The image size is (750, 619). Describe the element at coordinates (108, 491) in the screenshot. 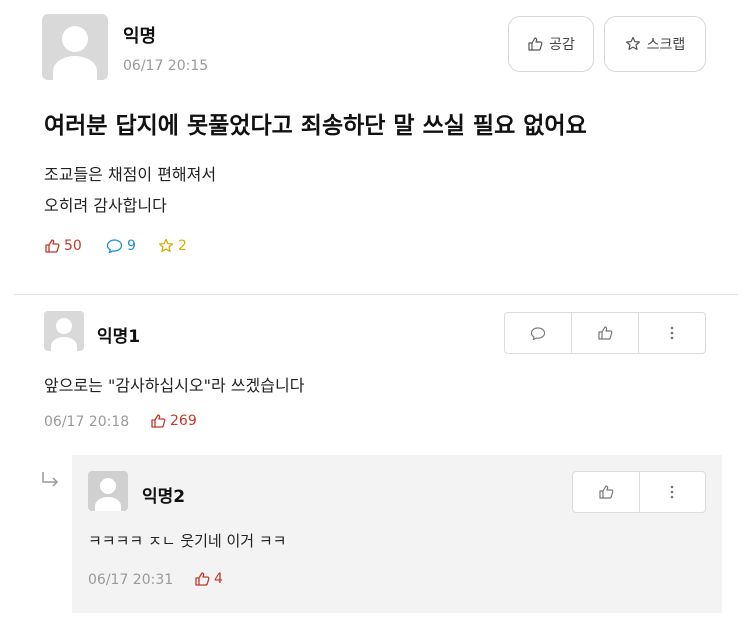

I see `reply-author-avatar` at that location.